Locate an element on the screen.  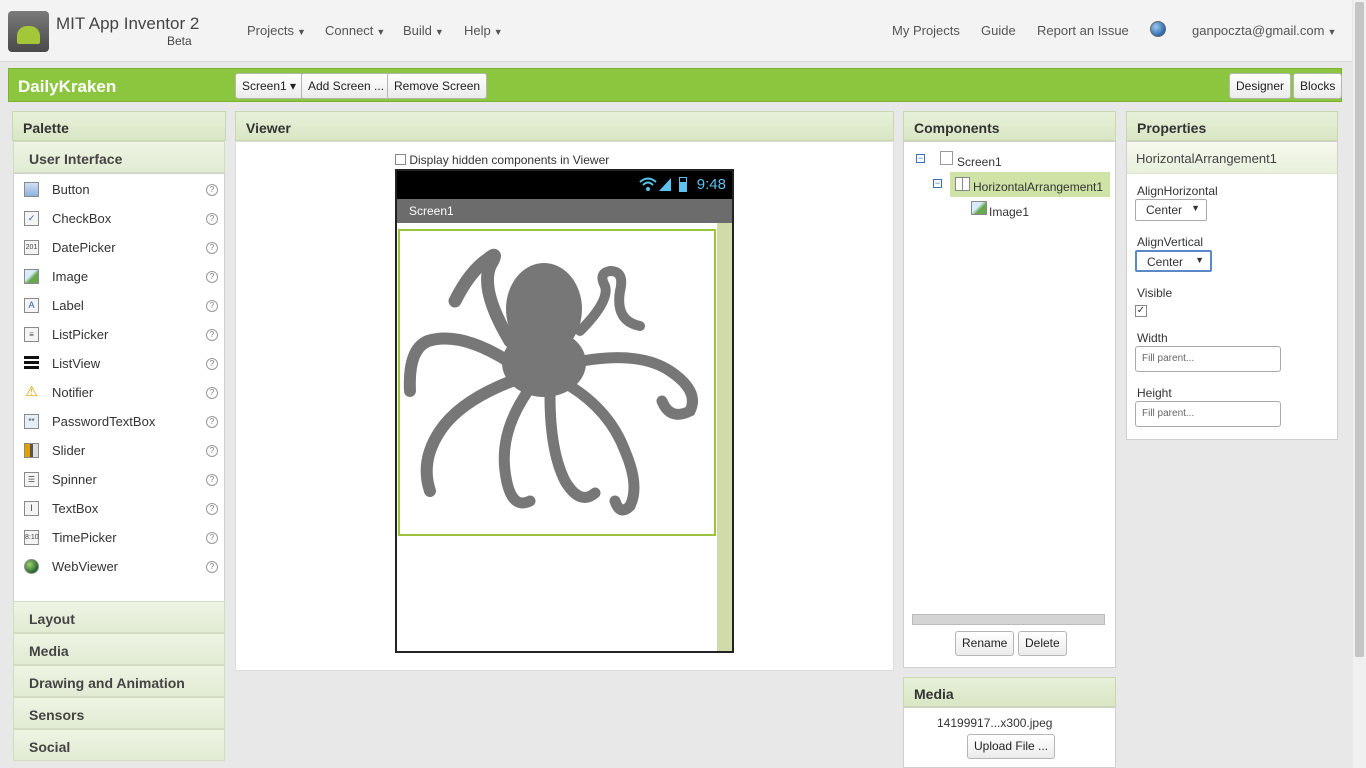
label-icon: A is located at coordinates (31, 305).